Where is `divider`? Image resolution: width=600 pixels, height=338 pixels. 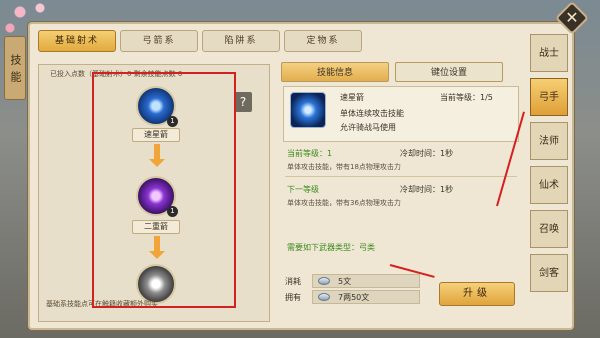 divider is located at coordinates (401, 176).